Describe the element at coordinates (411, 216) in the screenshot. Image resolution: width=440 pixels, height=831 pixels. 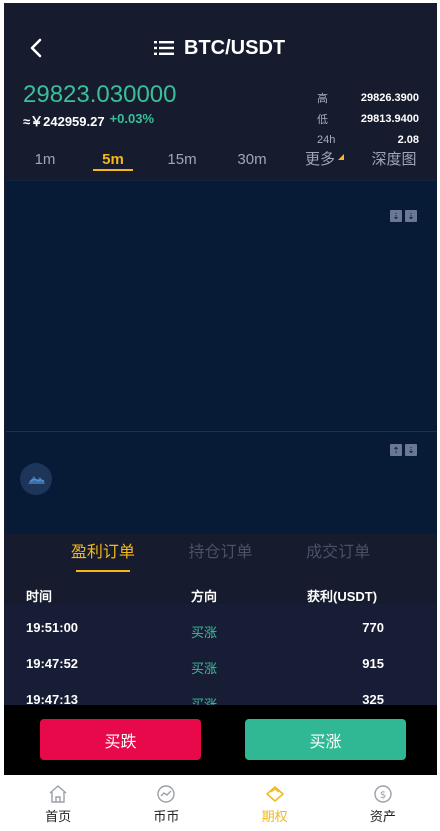
I see `scale-up-icon: ⇣` at that location.